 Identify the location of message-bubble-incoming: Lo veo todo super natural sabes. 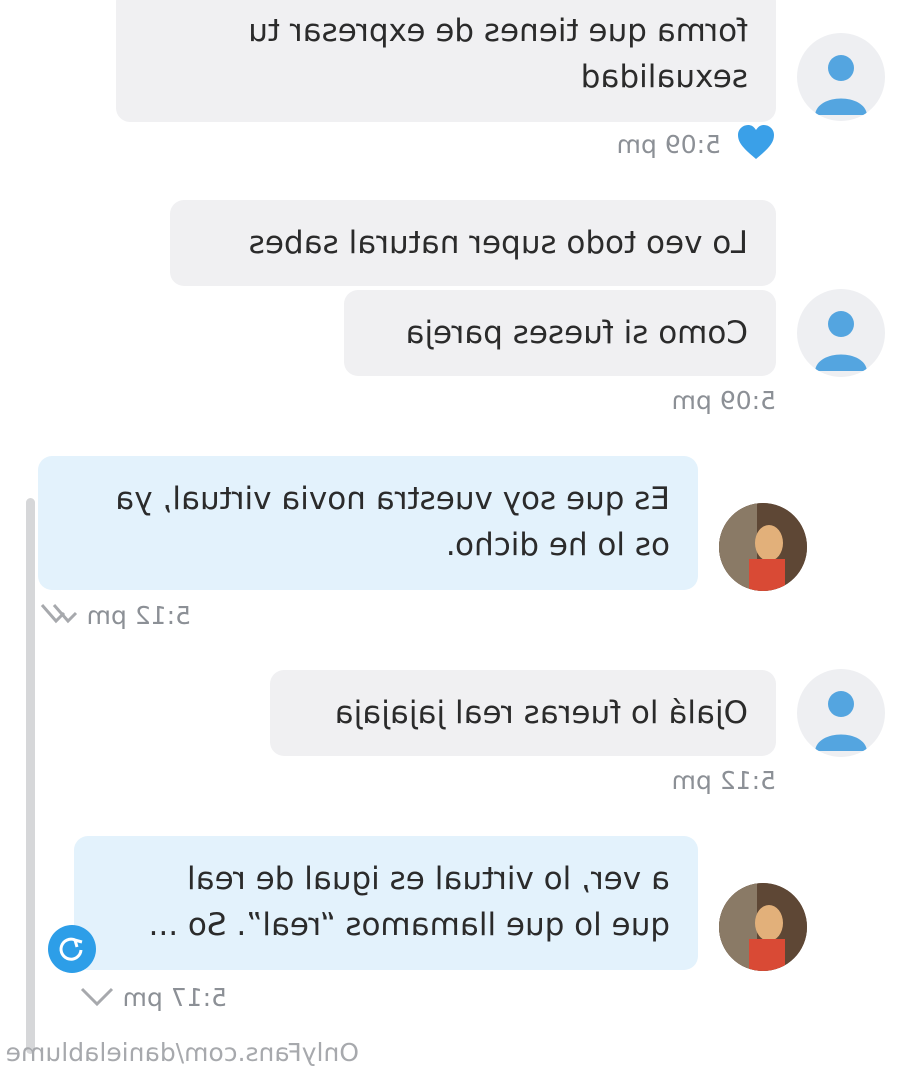
(473, 243).